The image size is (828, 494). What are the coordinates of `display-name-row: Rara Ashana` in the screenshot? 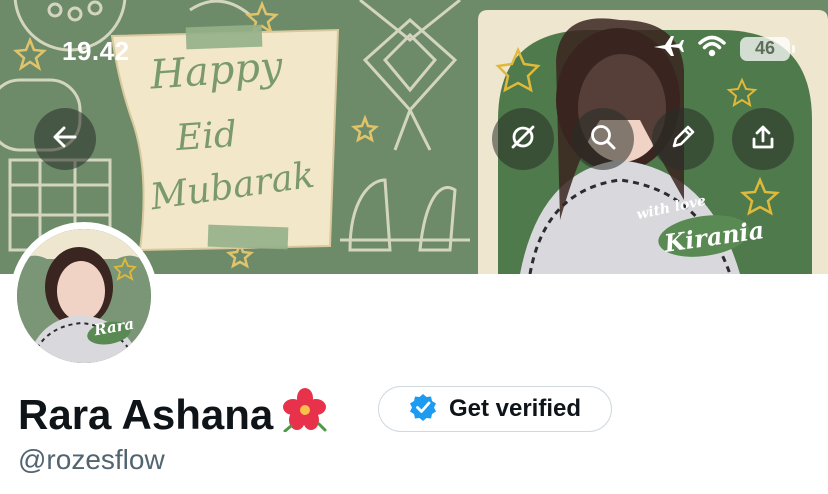 It's located at (172, 414).